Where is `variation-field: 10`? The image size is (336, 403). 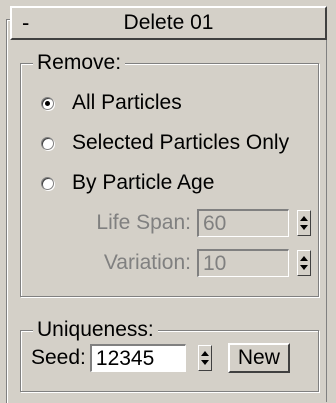 variation-field: 10 is located at coordinates (243, 263).